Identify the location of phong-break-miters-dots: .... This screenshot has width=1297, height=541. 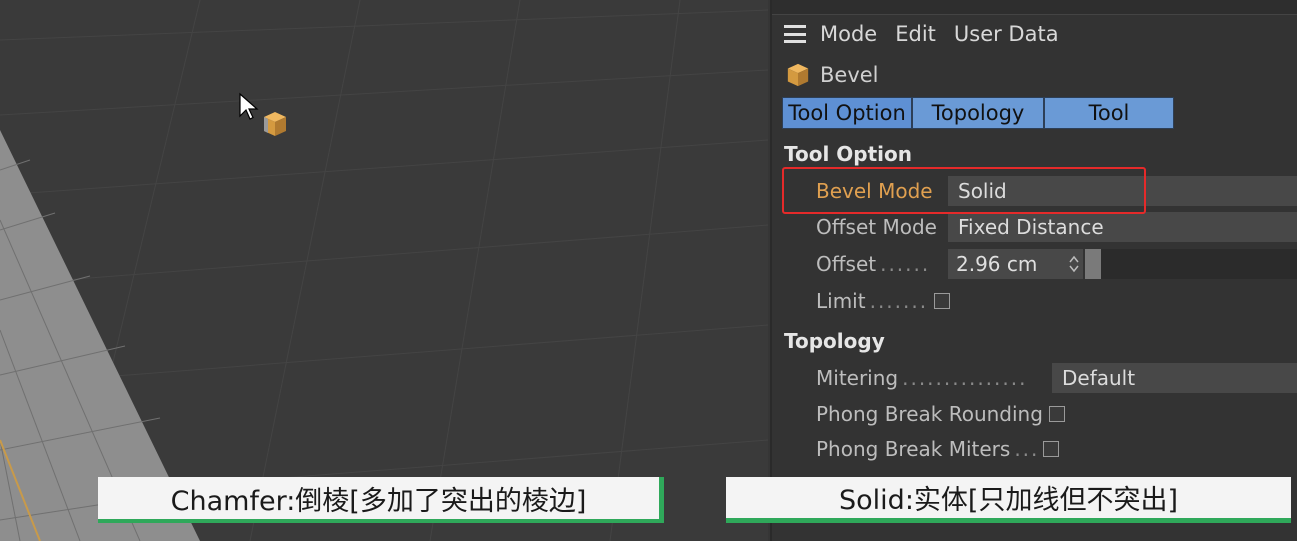
(1027, 449).